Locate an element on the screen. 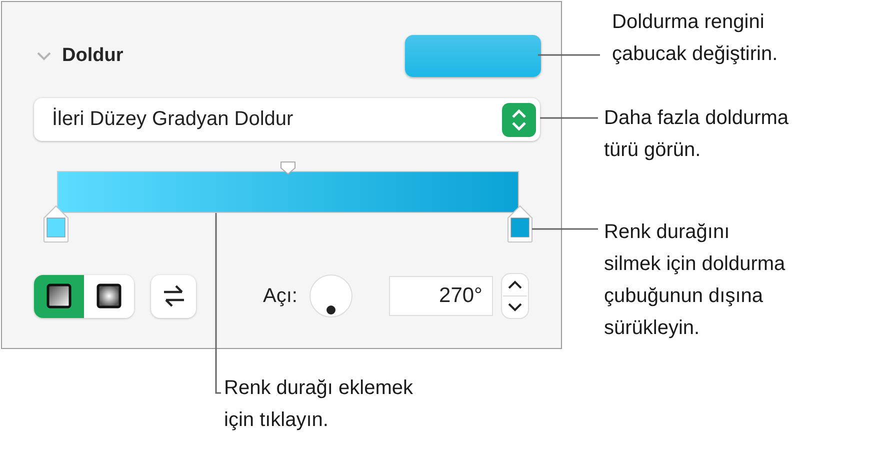 The image size is (886, 452). swap-arrows-icon is located at coordinates (174, 296).